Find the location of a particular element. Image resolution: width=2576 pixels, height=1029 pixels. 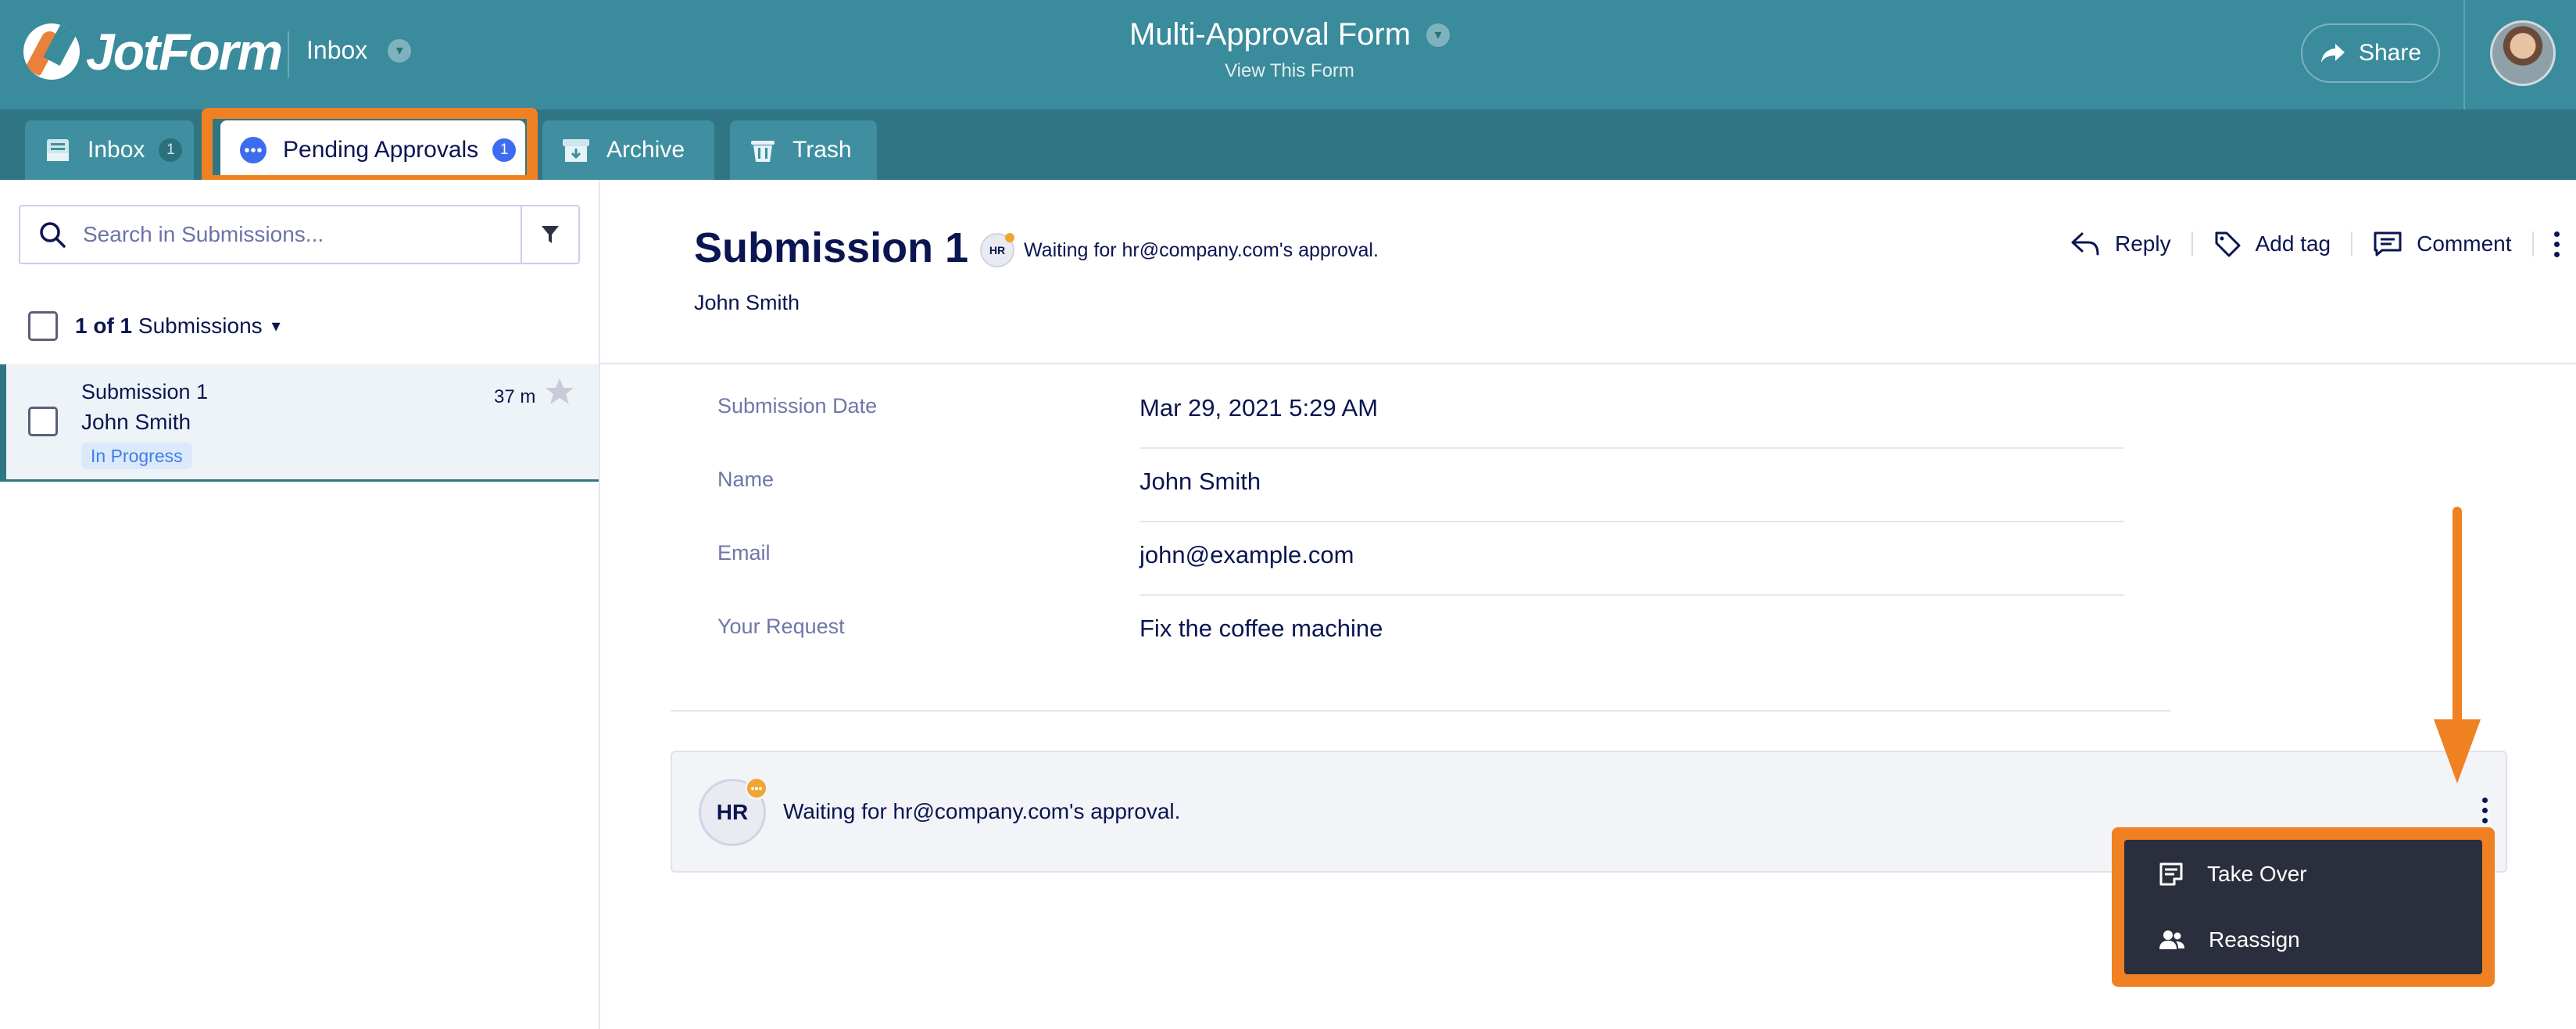

tab-archive: Archive is located at coordinates (628, 150).